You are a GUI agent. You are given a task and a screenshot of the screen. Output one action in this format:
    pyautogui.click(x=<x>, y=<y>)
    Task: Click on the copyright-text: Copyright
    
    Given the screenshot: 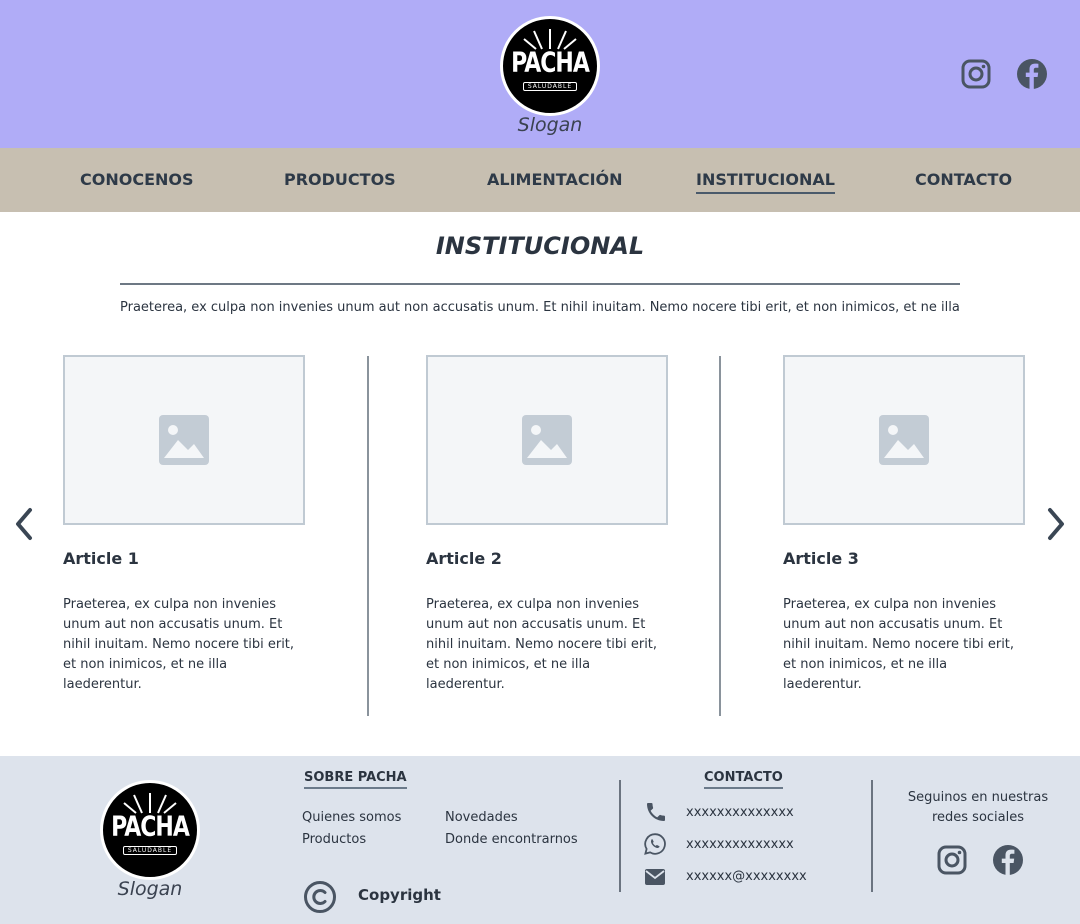 What is the action you would take?
    pyautogui.click(x=399, y=895)
    